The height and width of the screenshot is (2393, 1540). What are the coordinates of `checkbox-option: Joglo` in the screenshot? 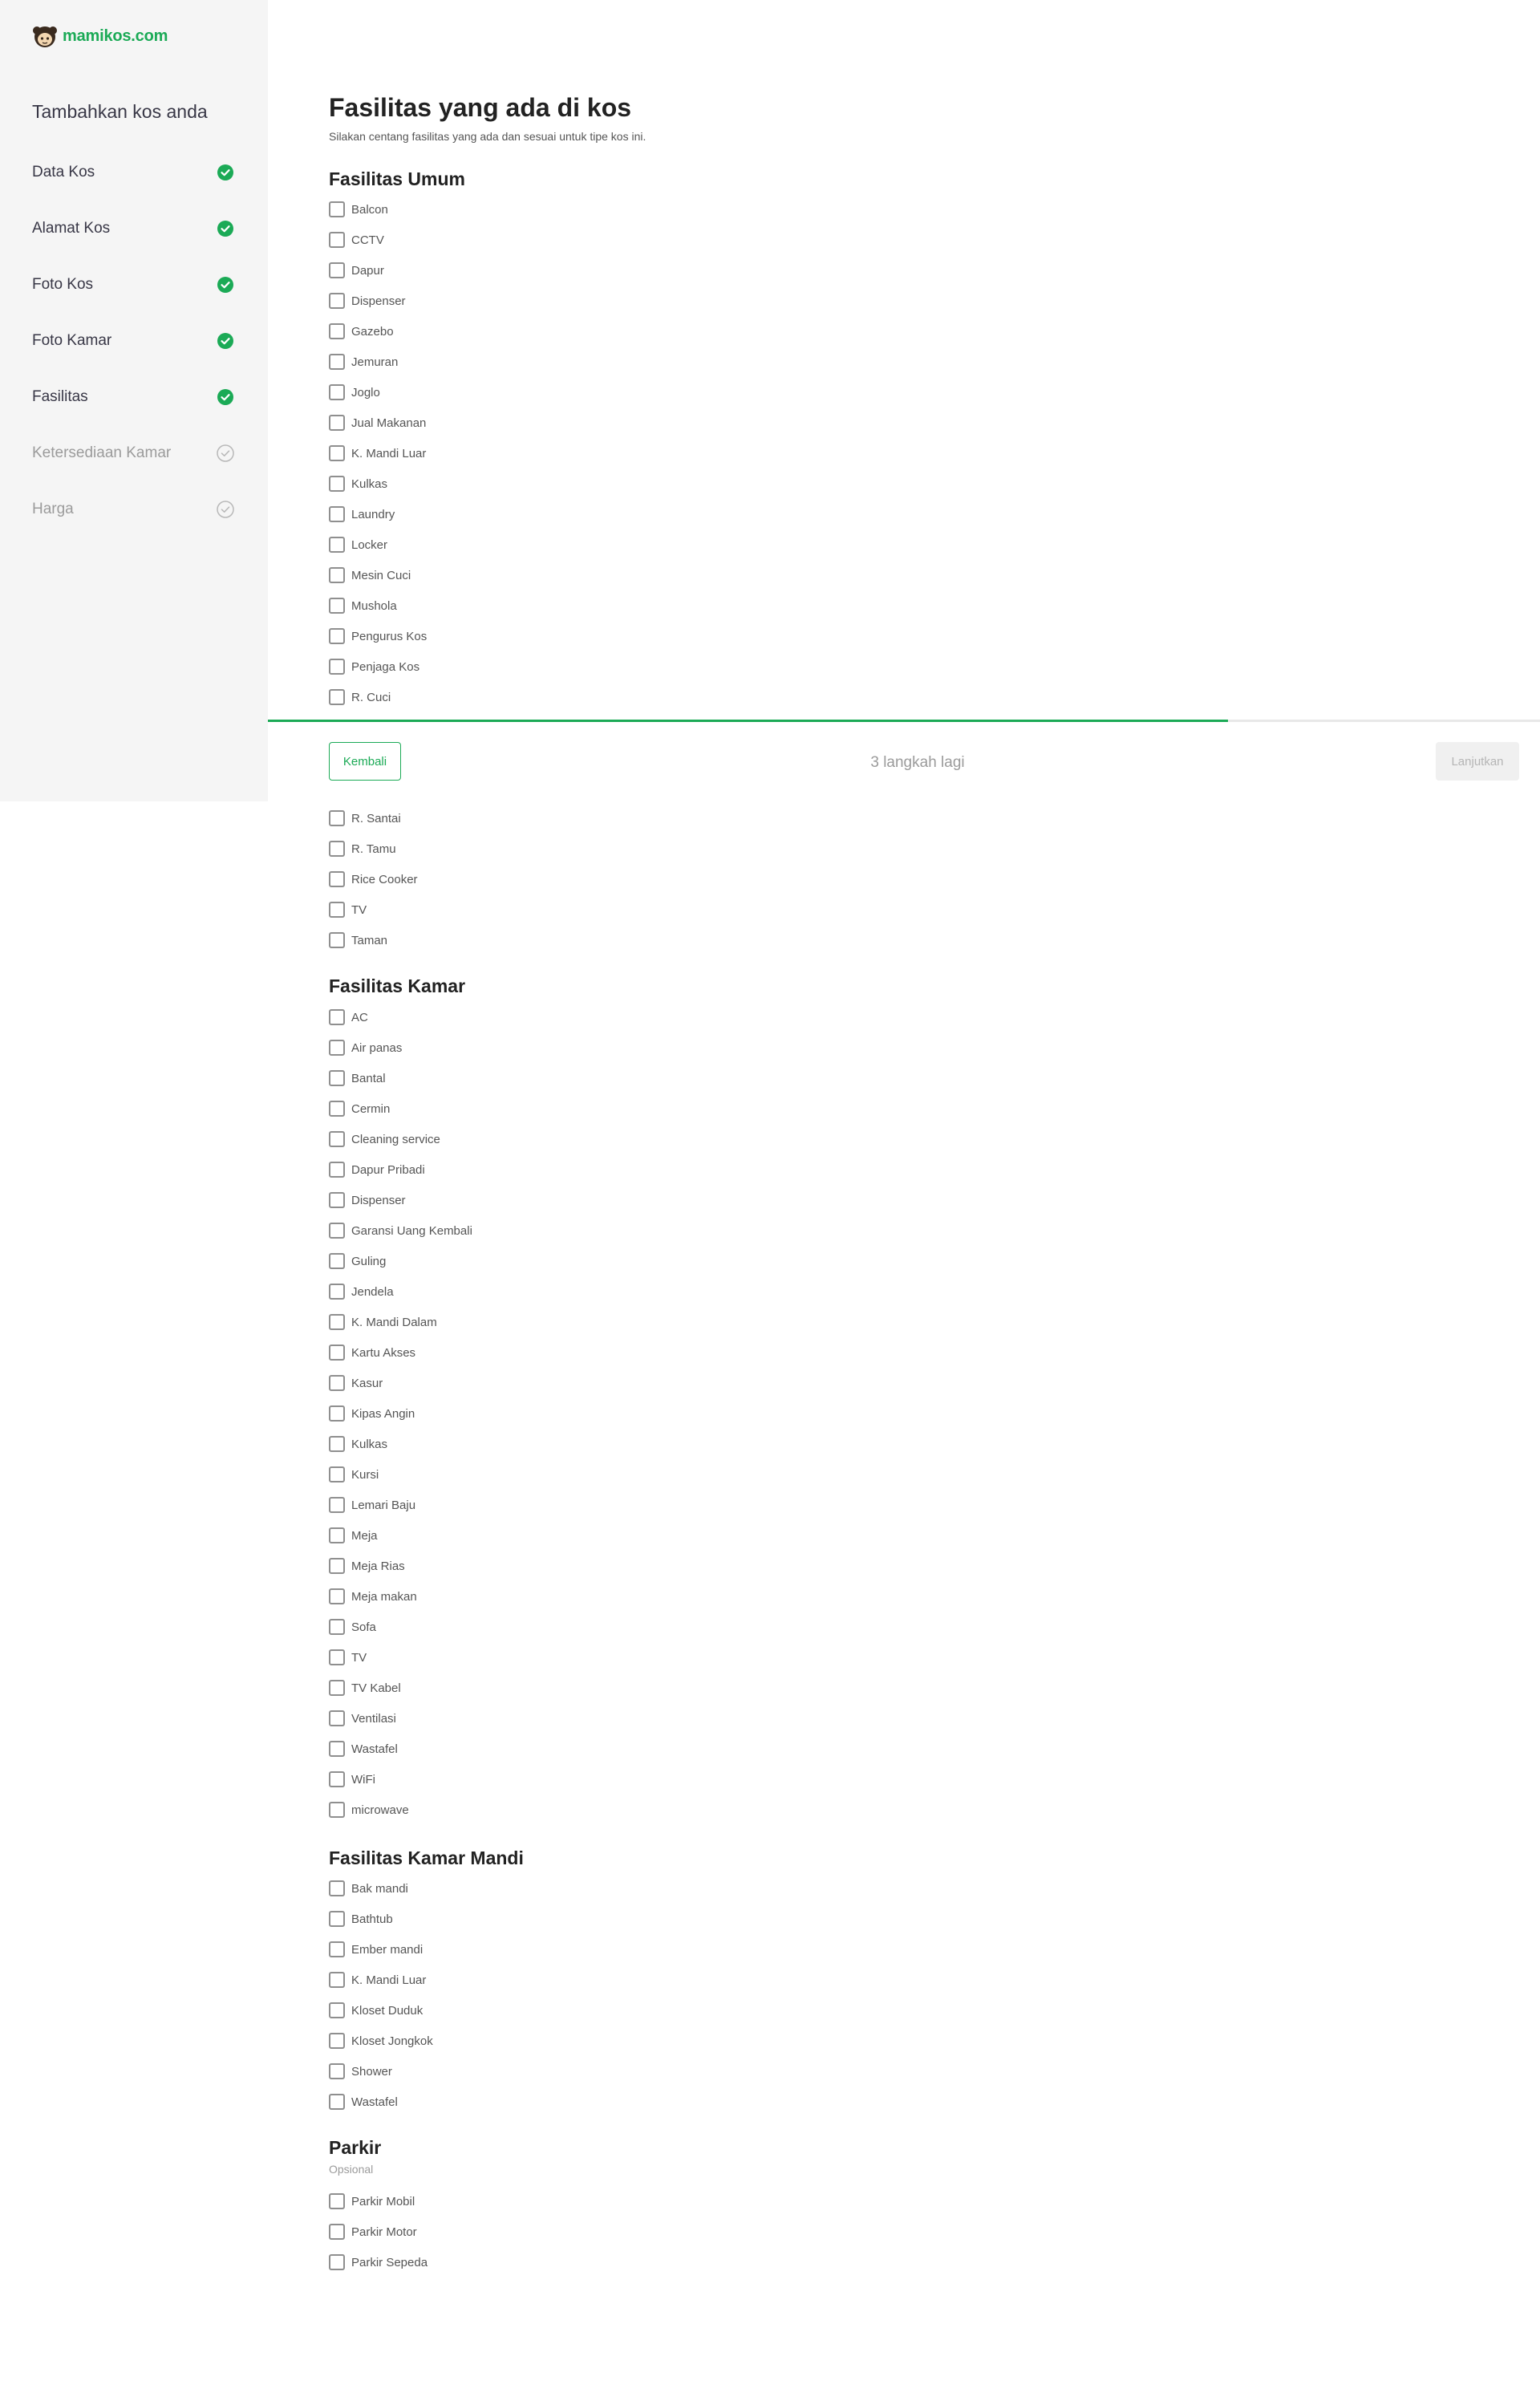 It's located at (378, 392).